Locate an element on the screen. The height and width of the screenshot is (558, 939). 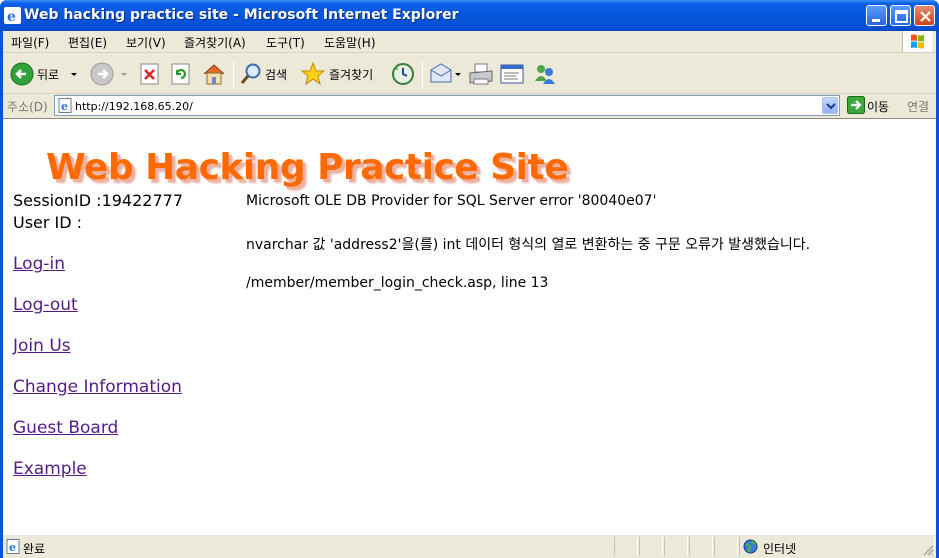
address-bar: 주소(D) e 이동 연결 is located at coordinates (469, 105).